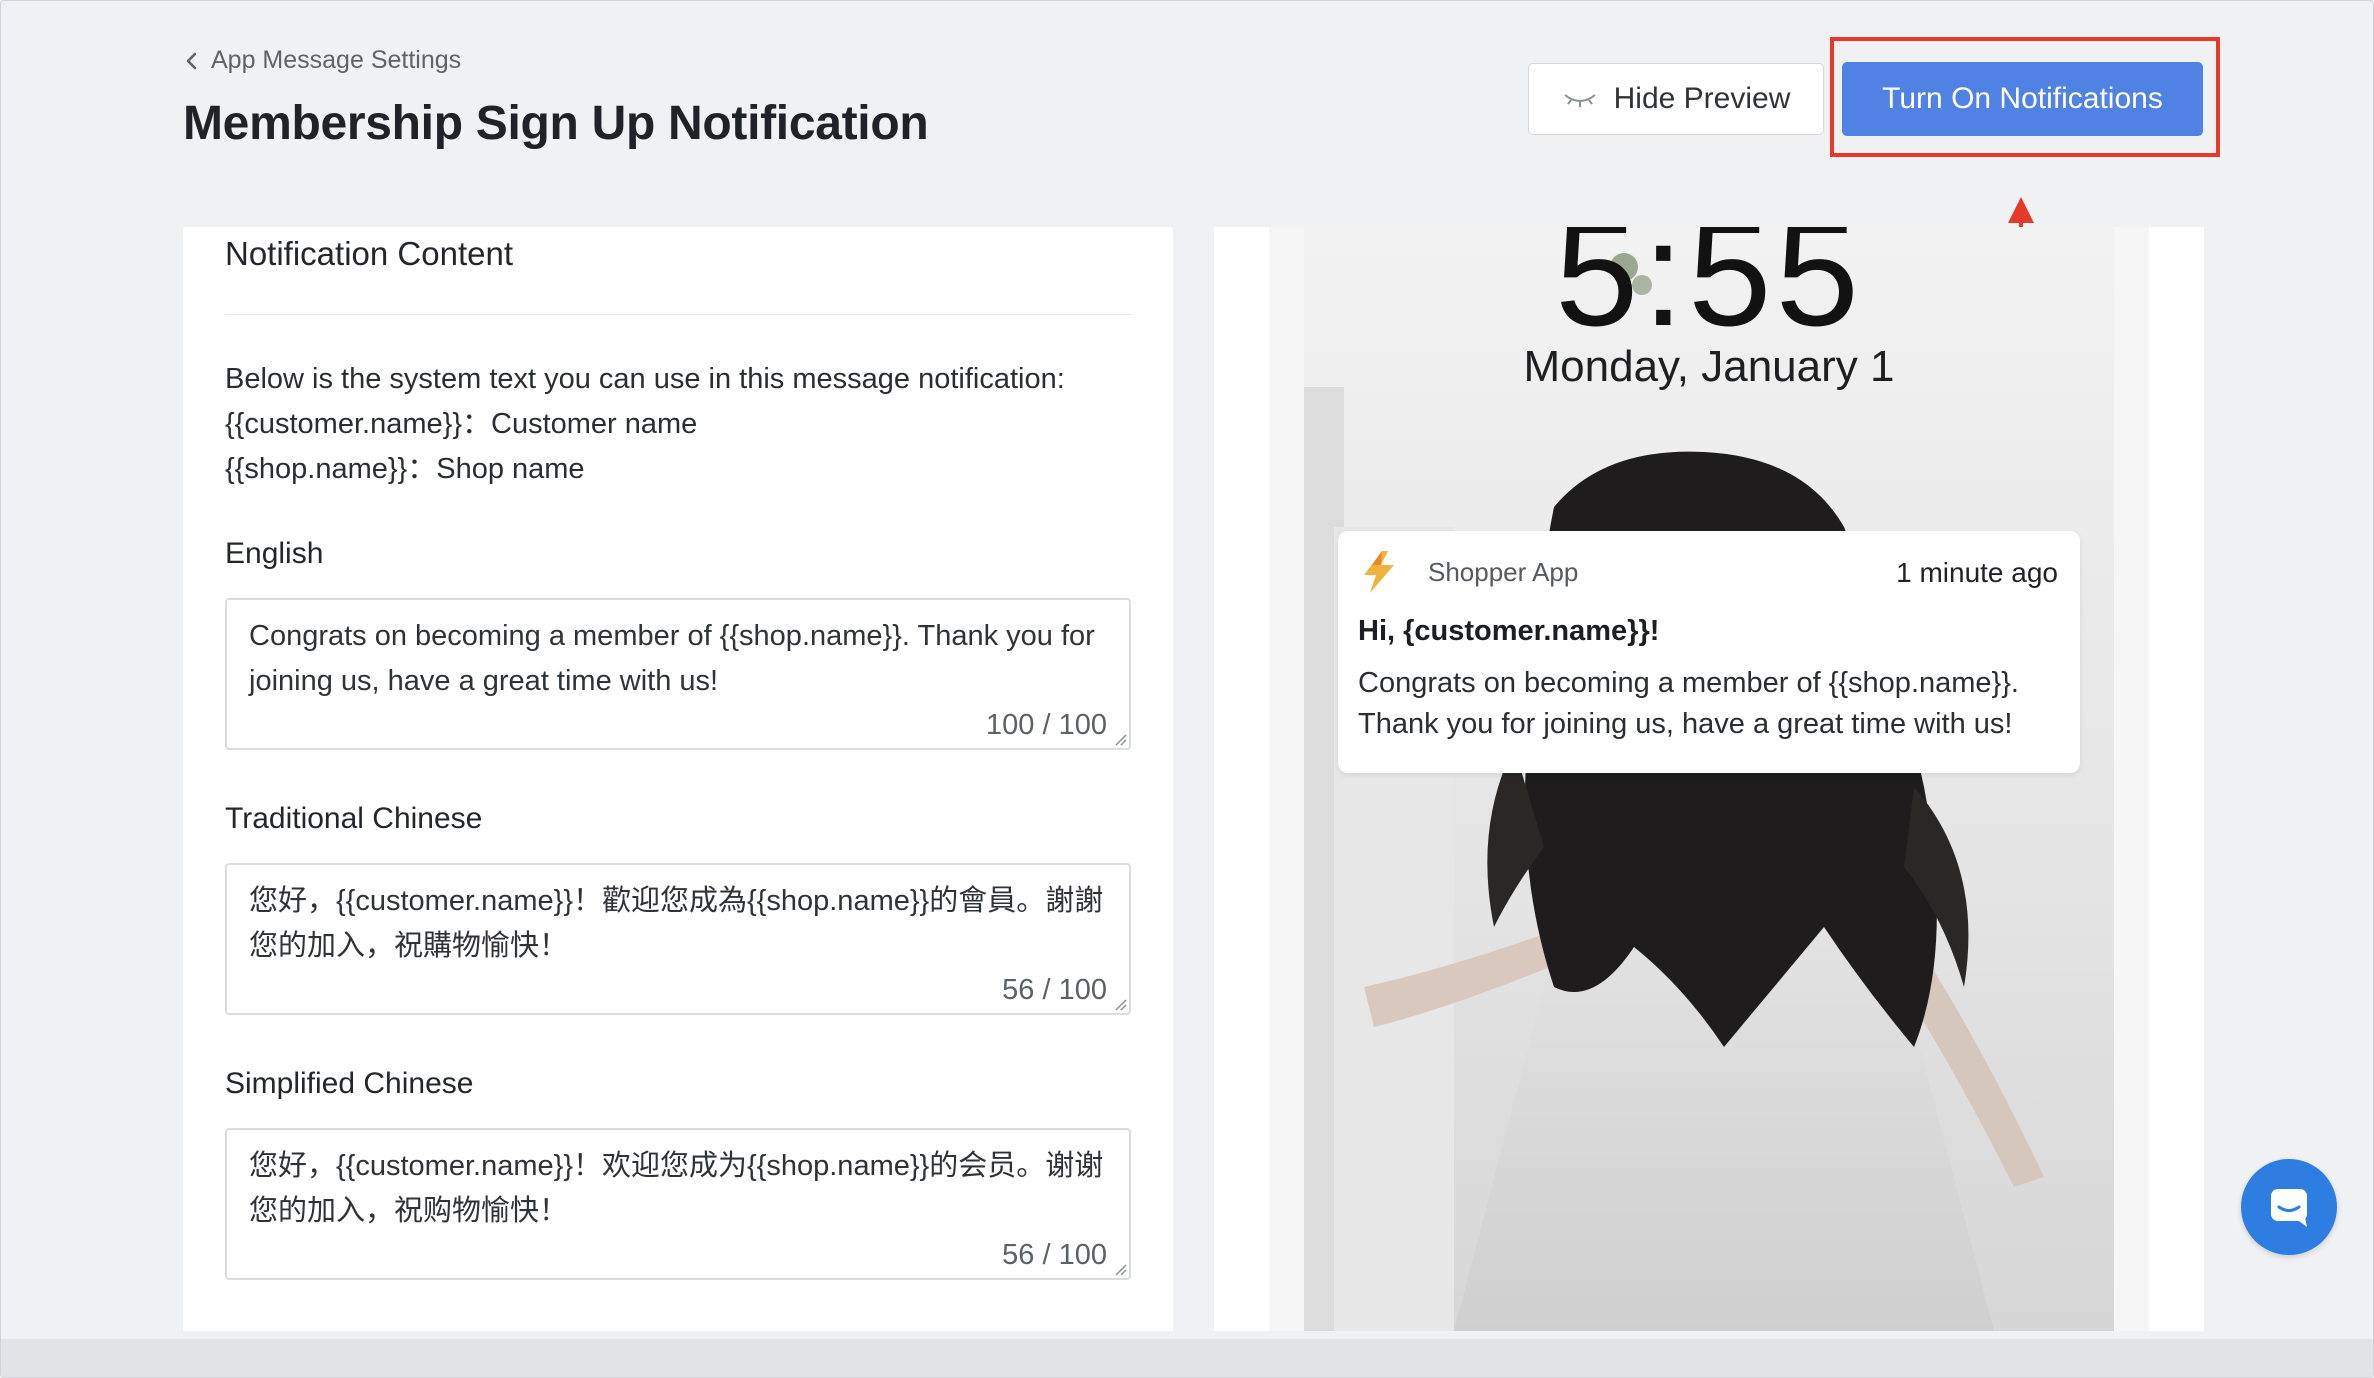 The image size is (2374, 1378). Describe the element at coordinates (1379, 572) in the screenshot. I see `lightning-logo-icon` at that location.